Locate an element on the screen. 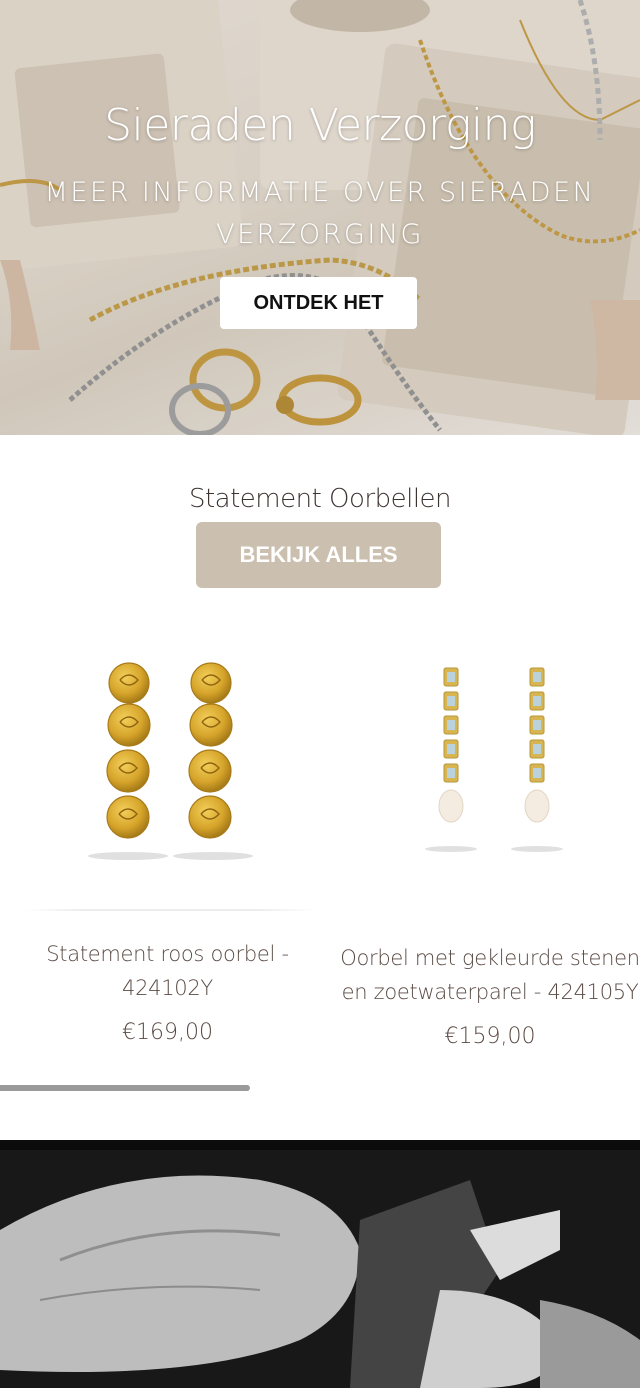  hero-subtitle: MEER INFORMATIE OVER SIERADEN VERZORGING is located at coordinates (320, 213).